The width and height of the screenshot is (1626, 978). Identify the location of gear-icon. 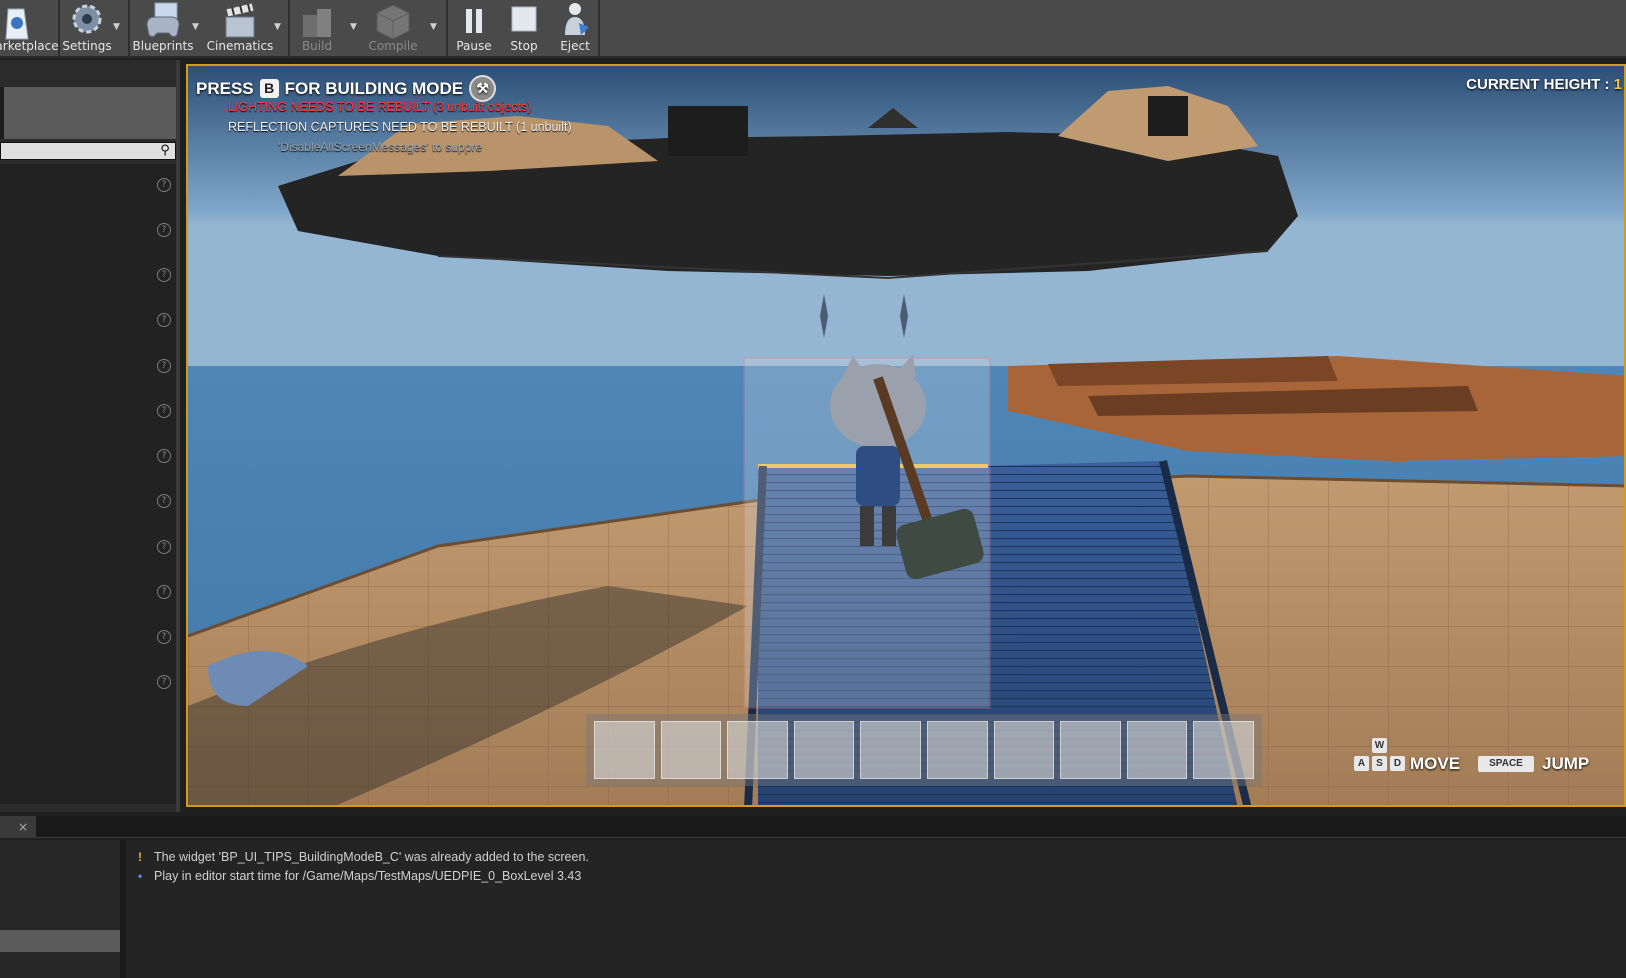
(87, 19).